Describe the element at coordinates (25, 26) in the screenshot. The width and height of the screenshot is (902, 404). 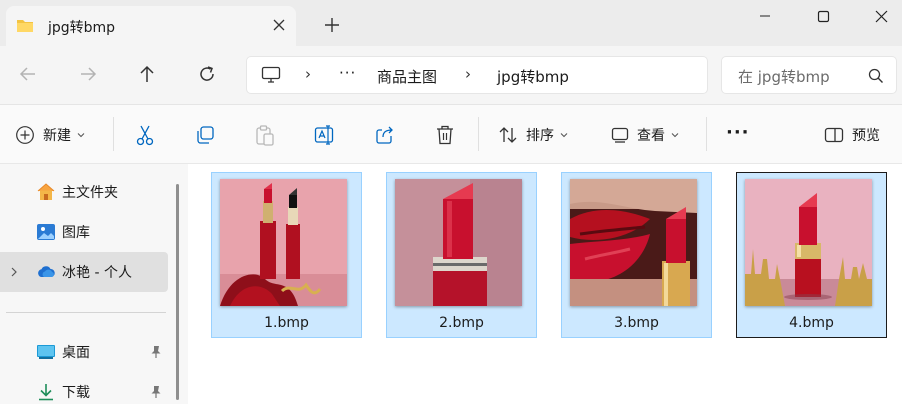
I see `folder-icon` at that location.